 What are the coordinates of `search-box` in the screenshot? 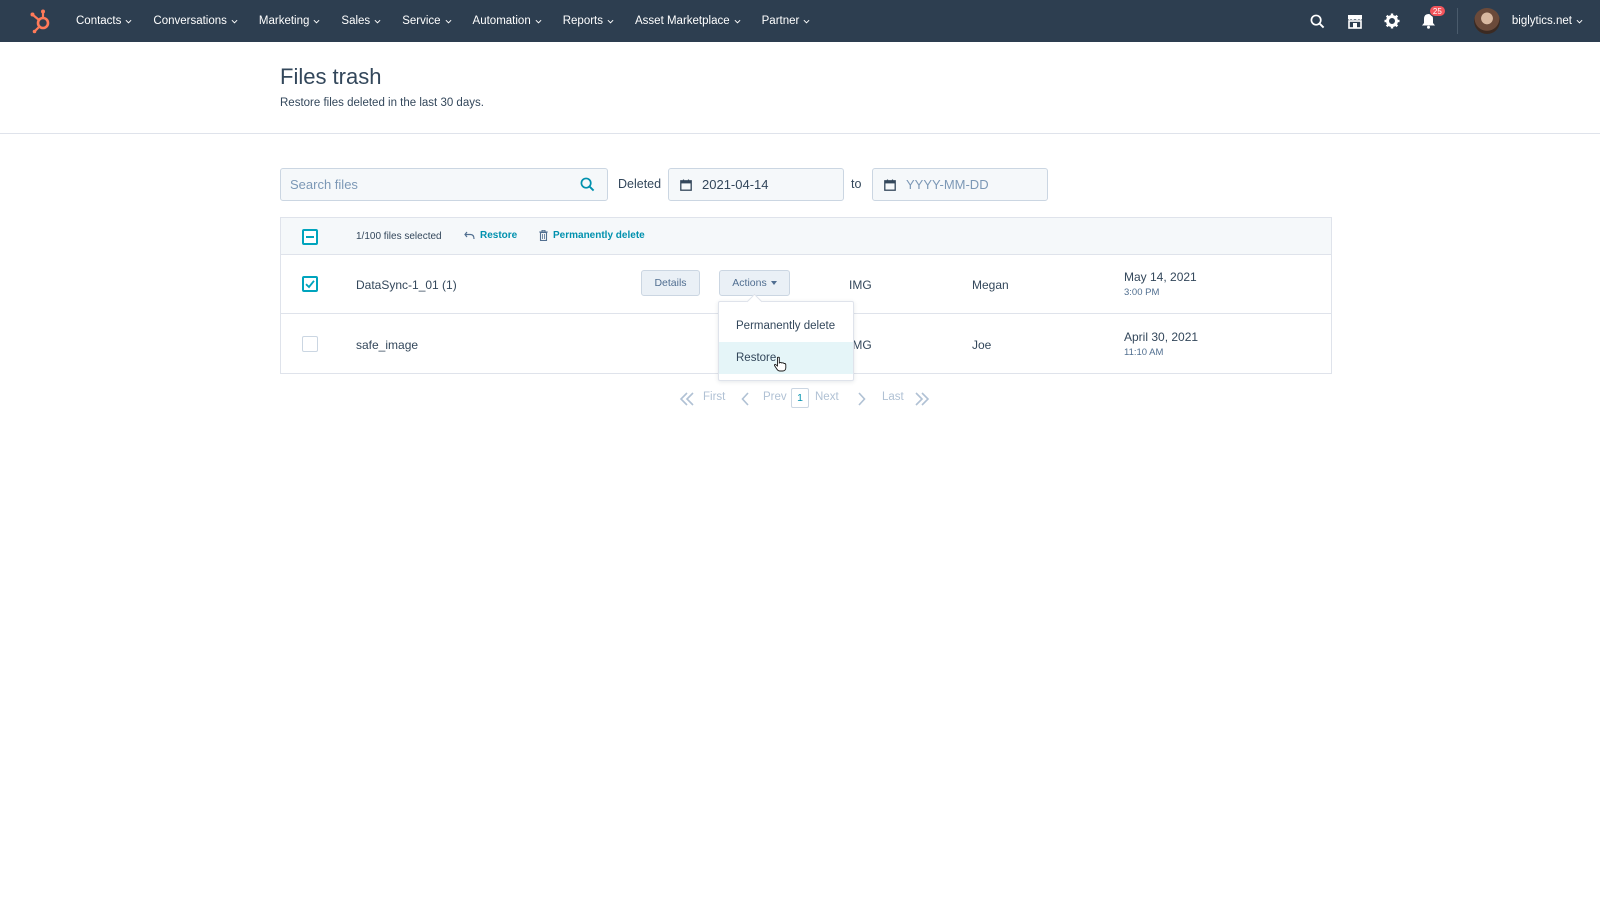 It's located at (444, 184).